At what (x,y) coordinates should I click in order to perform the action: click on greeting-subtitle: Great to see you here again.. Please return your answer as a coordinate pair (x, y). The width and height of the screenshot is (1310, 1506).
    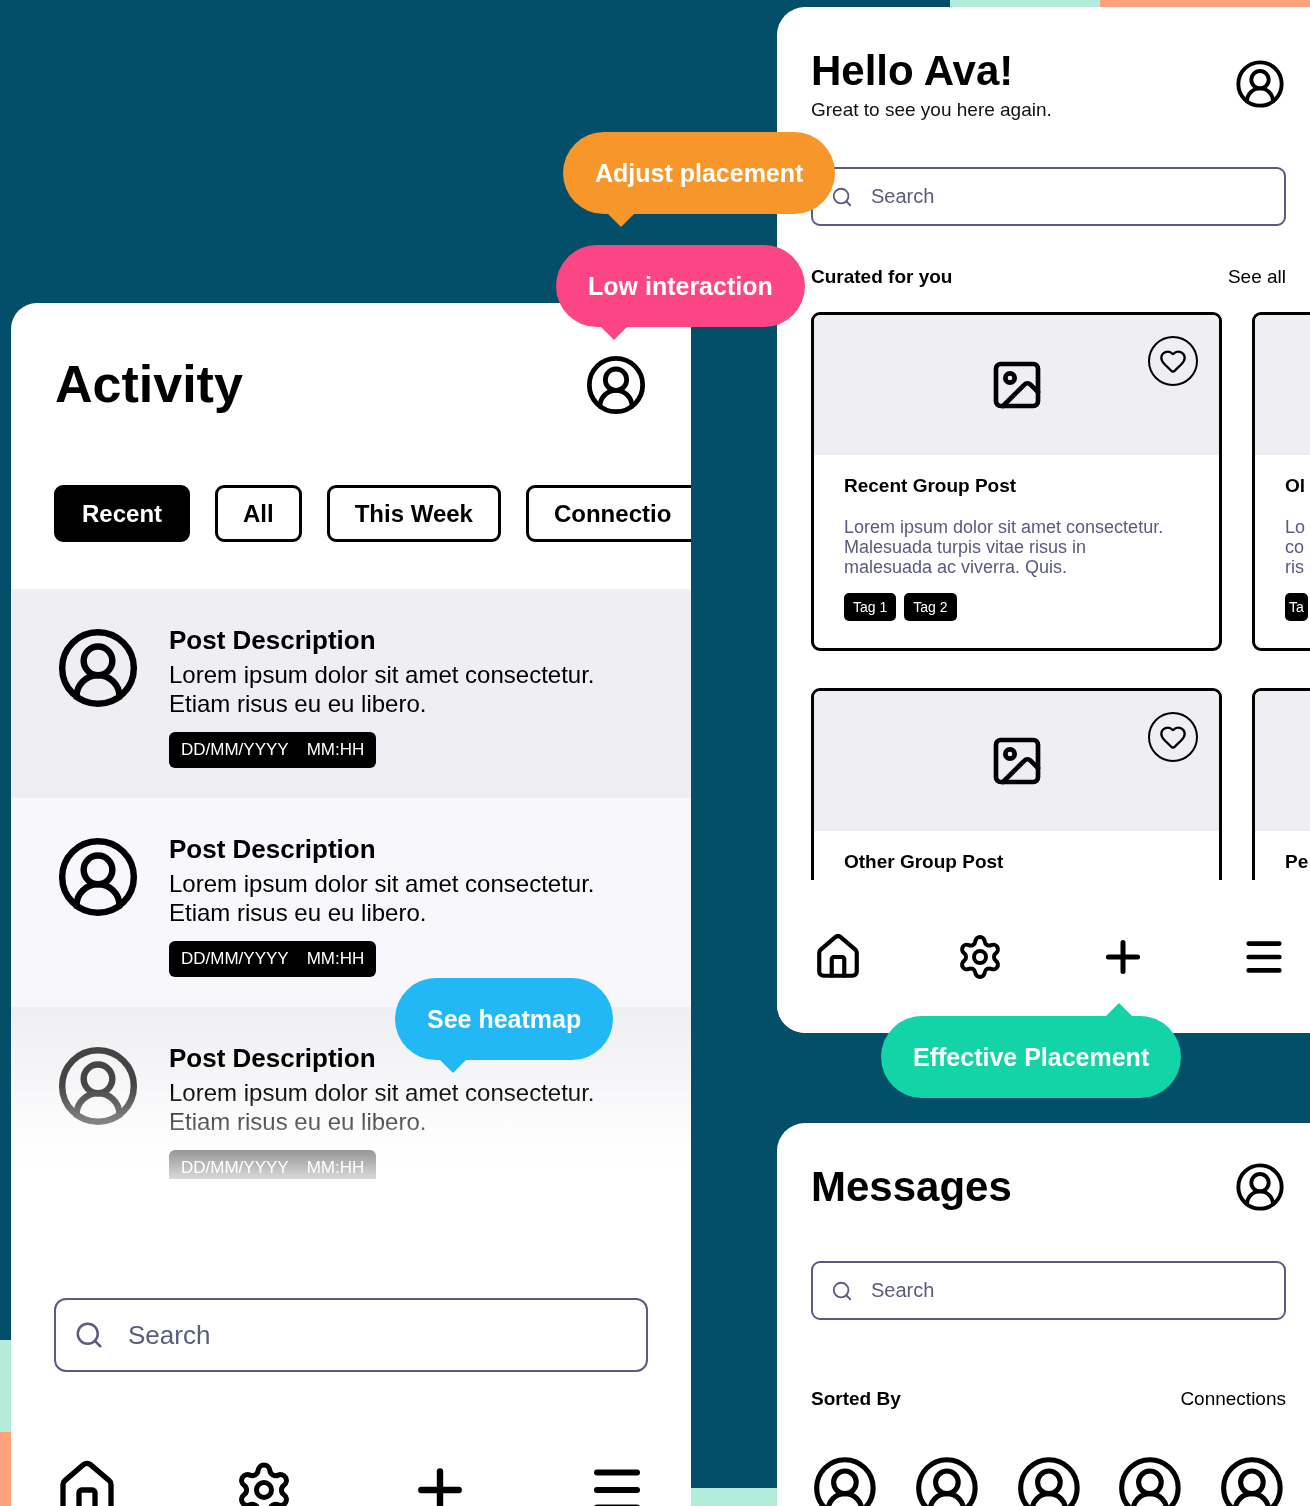
    Looking at the image, I should click on (931, 110).